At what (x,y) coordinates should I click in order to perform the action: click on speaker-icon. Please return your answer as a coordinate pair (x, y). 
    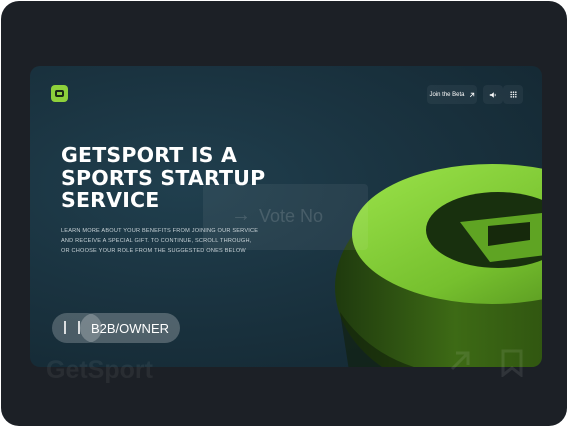
    Looking at the image, I should click on (492, 94).